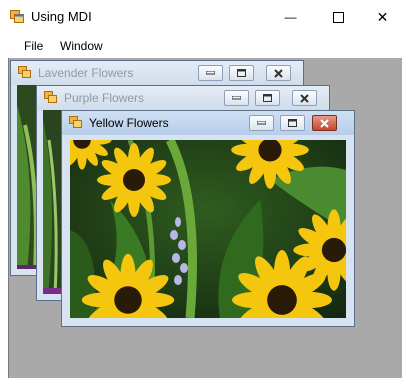  Describe the element at coordinates (183, 98) in the screenshot. I see `child-title-bar: Purple Flowers` at that location.